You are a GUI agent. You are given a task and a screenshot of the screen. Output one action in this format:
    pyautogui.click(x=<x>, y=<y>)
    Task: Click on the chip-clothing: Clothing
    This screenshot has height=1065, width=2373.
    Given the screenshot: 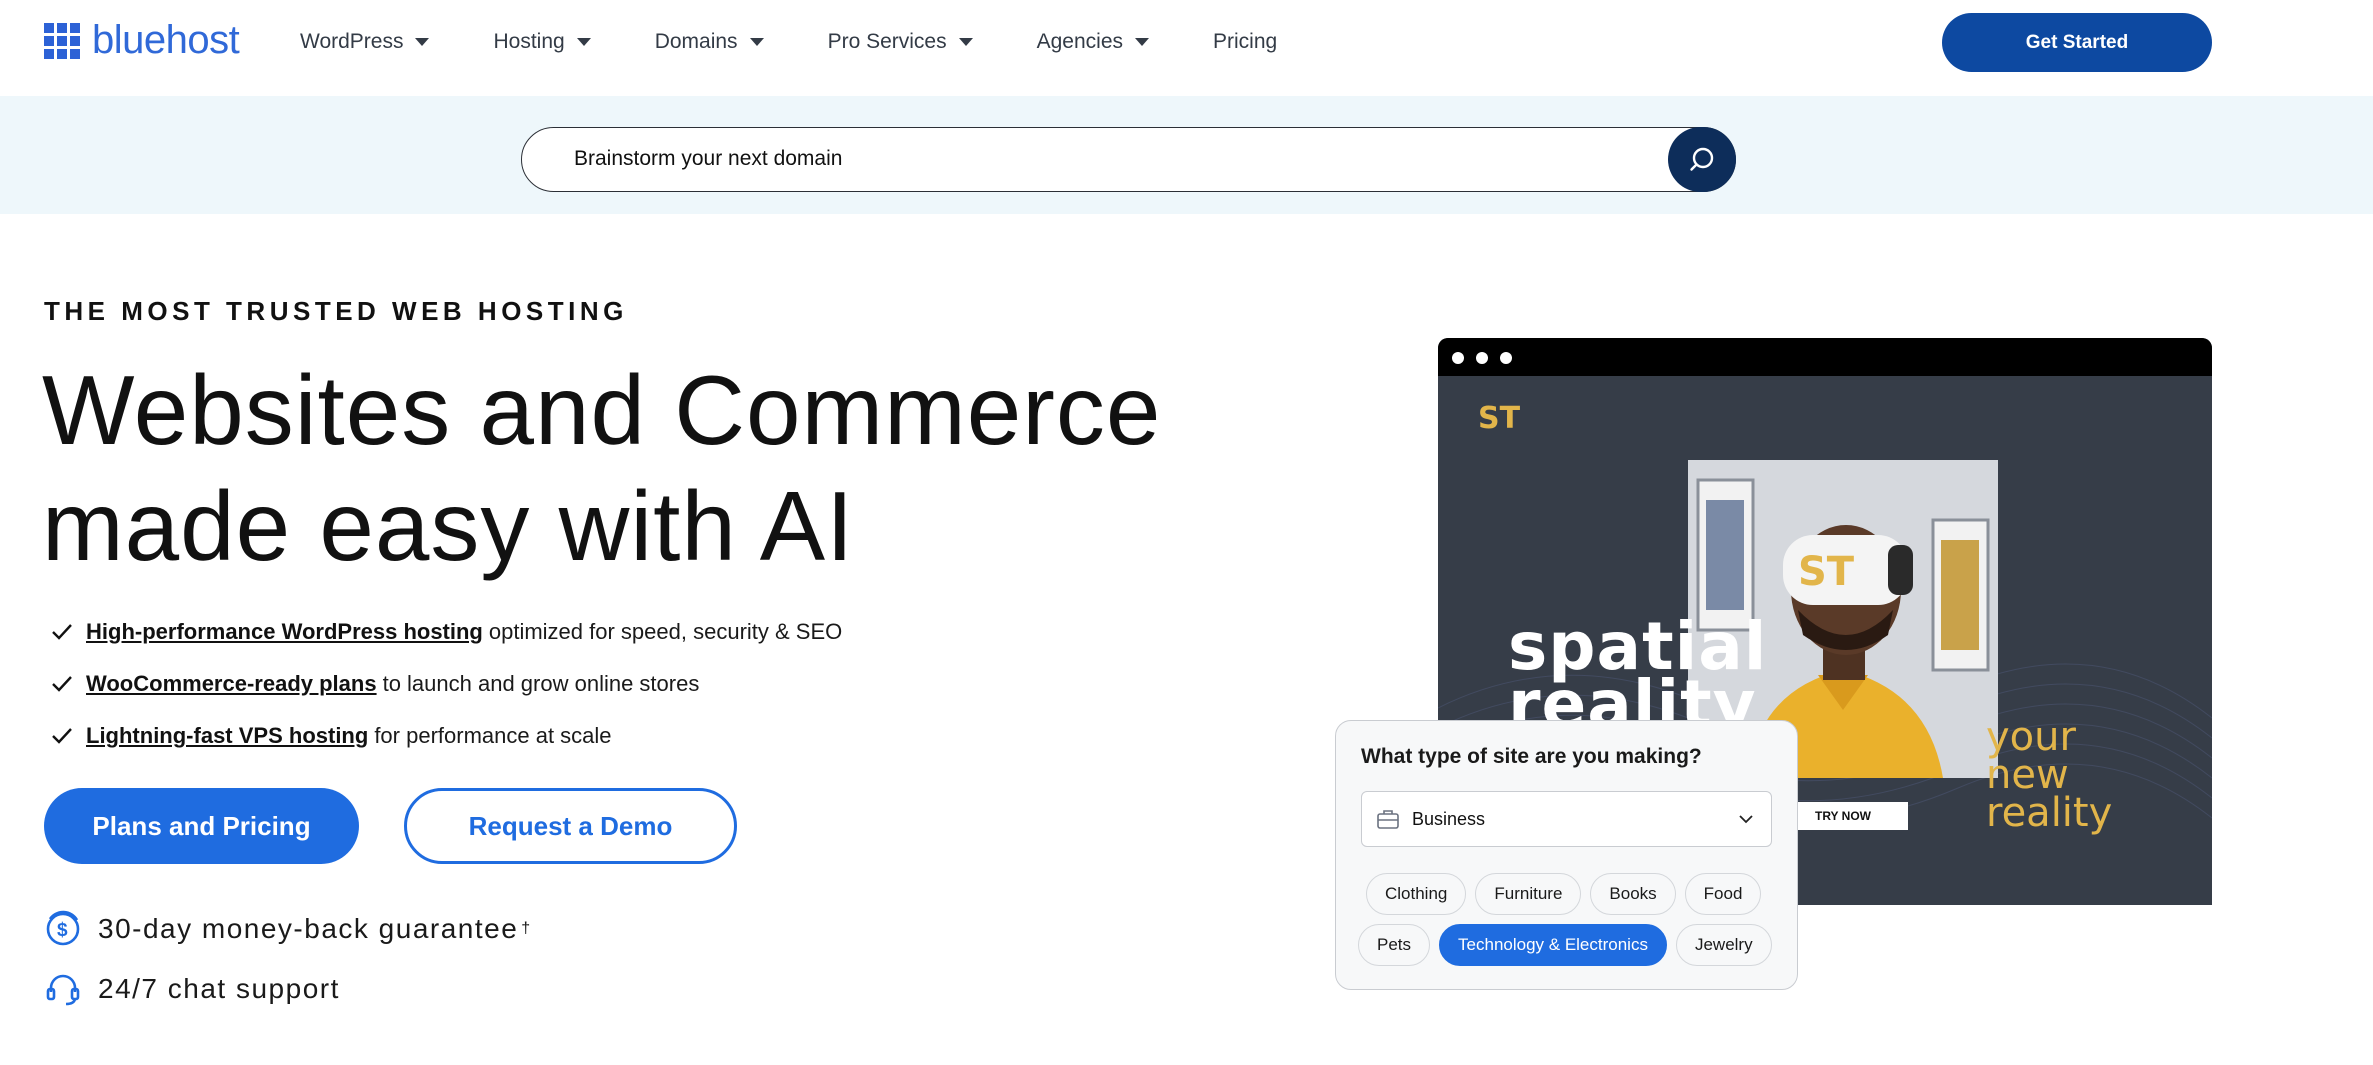 What is the action you would take?
    pyautogui.click(x=1416, y=894)
    